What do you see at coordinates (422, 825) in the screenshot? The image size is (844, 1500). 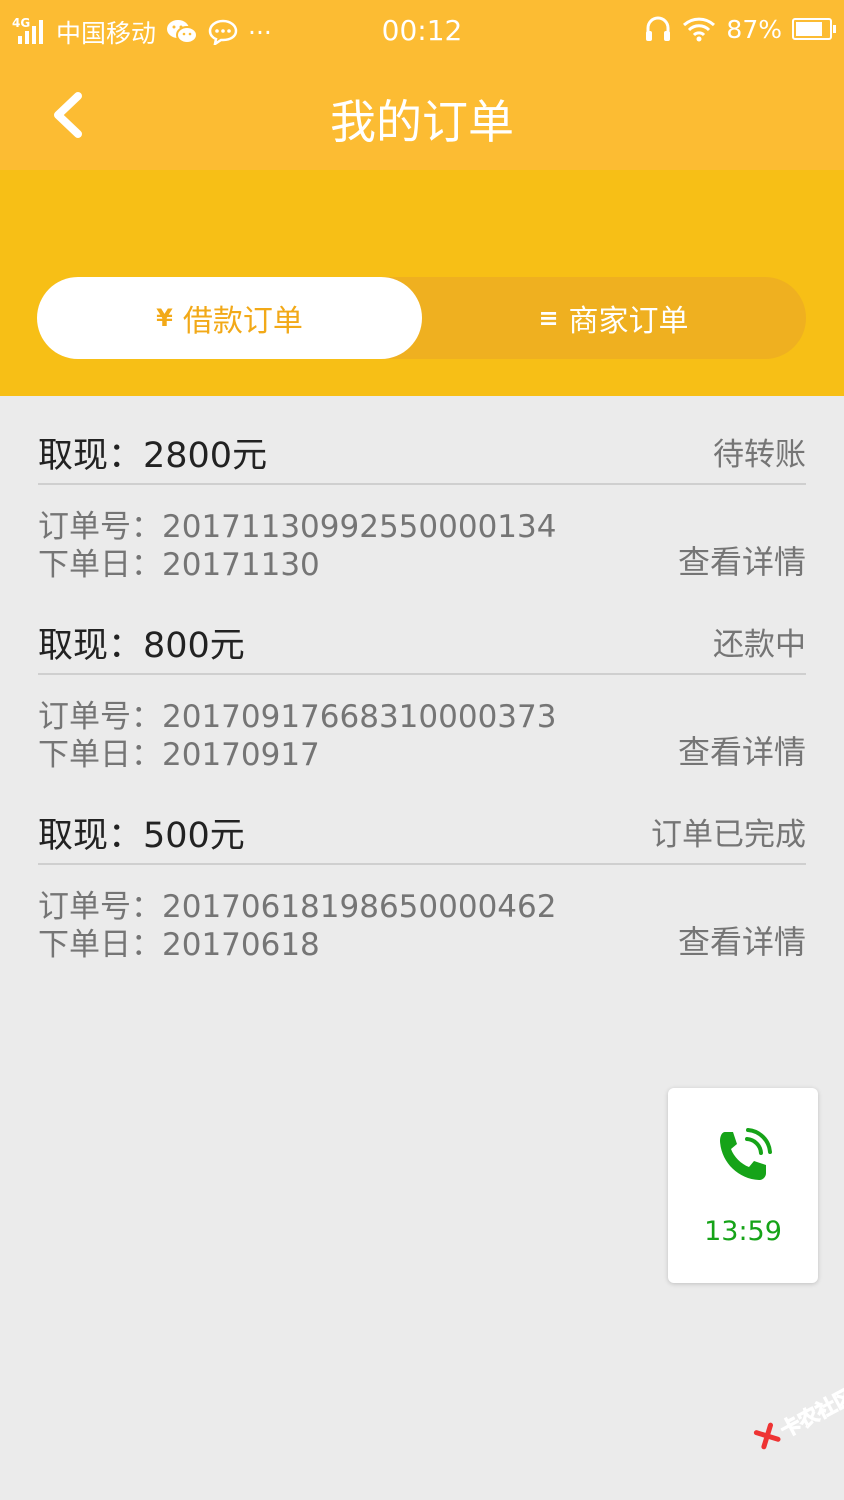 I see `order-header: 取现：500元 订单已完成` at bounding box center [422, 825].